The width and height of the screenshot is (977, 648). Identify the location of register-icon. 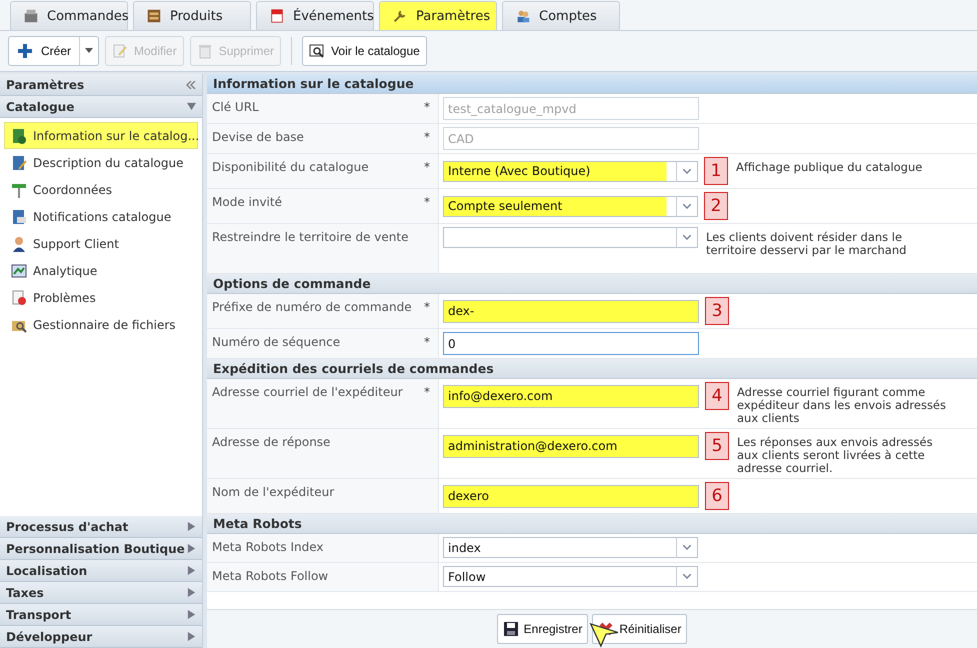
(31, 16).